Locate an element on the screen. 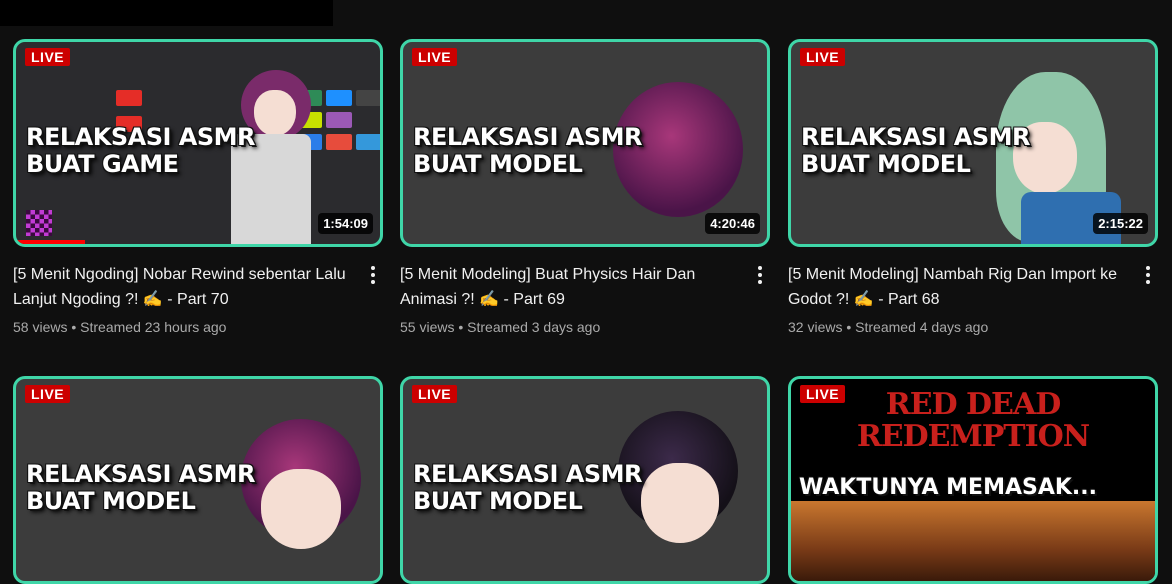 The height and width of the screenshot is (584, 1172). video-stats: 32 views • Streamed 4 days ago is located at coordinates (973, 327).